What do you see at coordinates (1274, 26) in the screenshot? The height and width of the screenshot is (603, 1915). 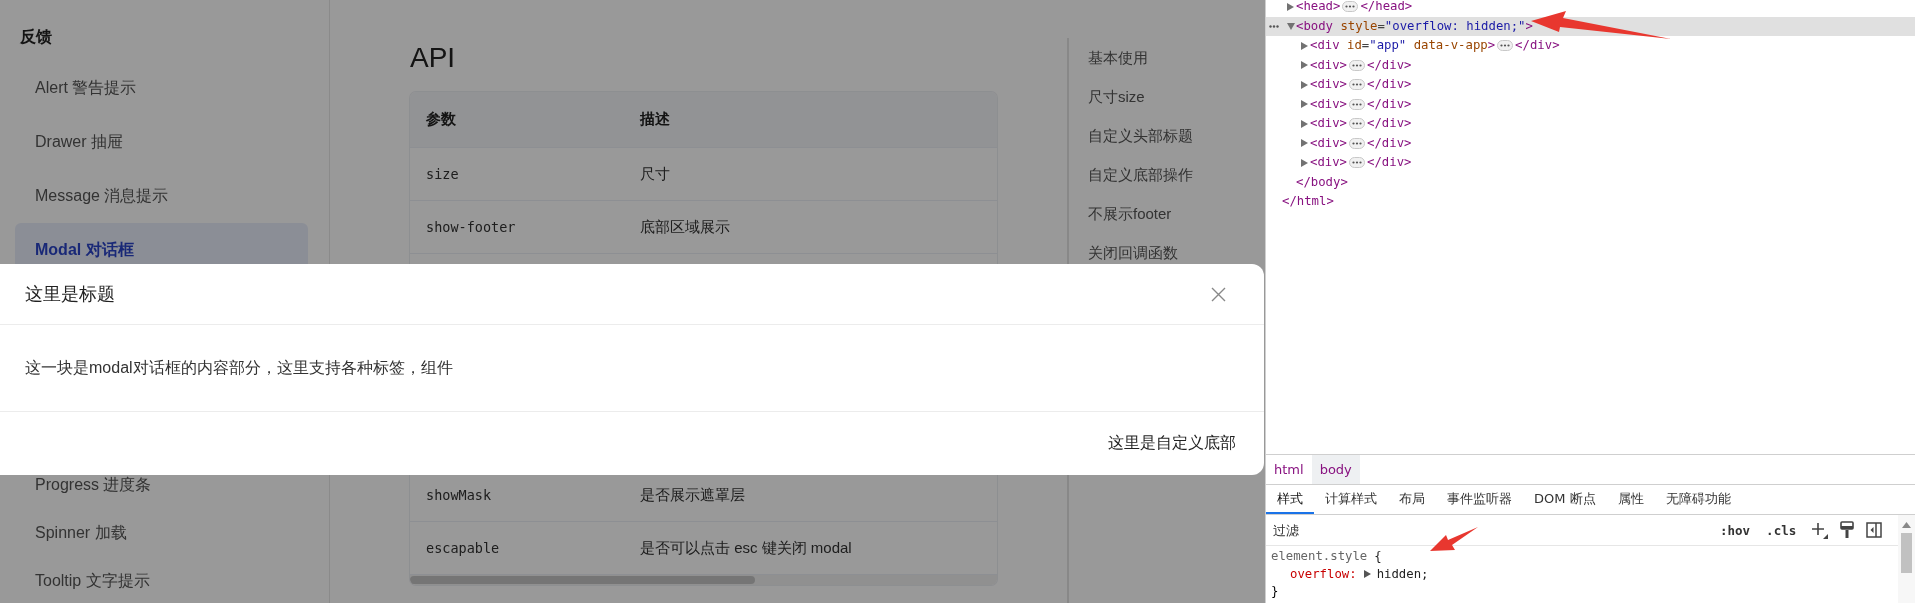 I see `more-icon` at bounding box center [1274, 26].